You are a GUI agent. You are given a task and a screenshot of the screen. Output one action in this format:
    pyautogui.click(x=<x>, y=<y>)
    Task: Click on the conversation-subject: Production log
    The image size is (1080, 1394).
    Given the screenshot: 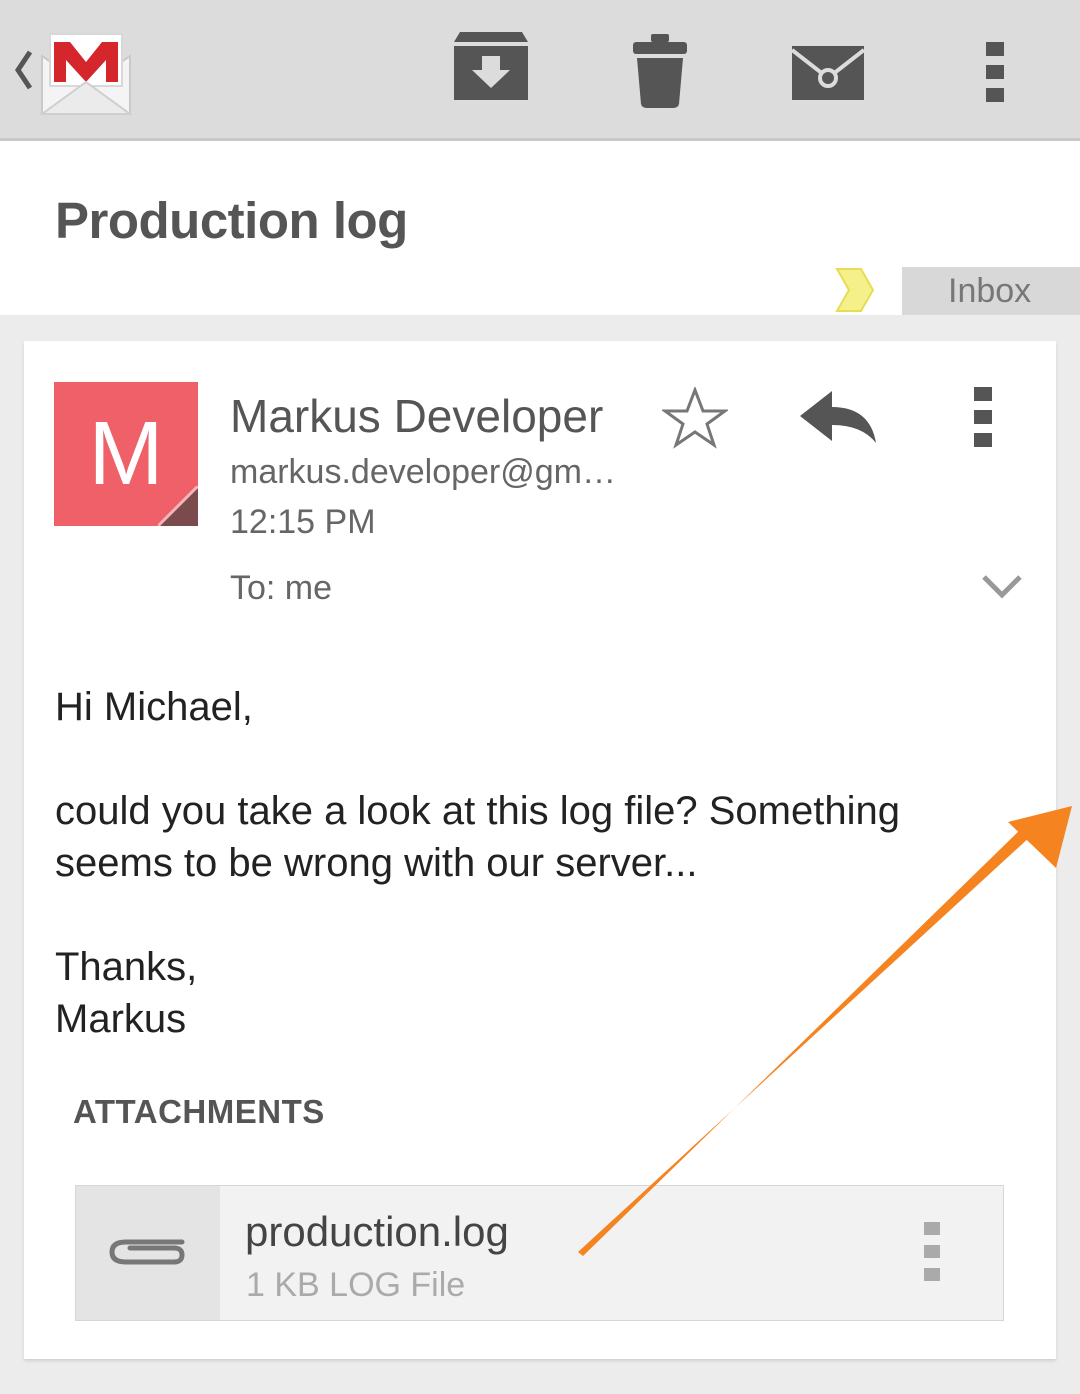 What is the action you would take?
    pyautogui.click(x=231, y=220)
    